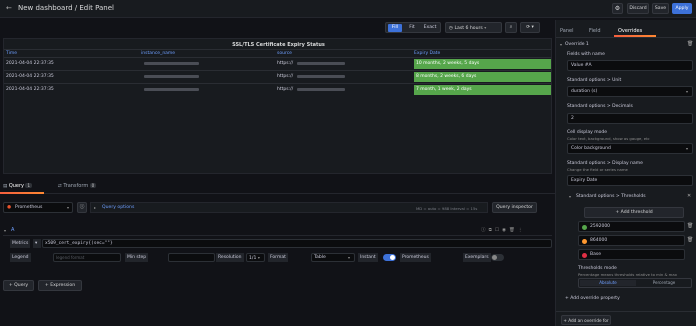 The image size is (696, 326). What do you see at coordinates (608, 283) in the screenshot?
I see `mode-absolute: Absolute` at bounding box center [608, 283].